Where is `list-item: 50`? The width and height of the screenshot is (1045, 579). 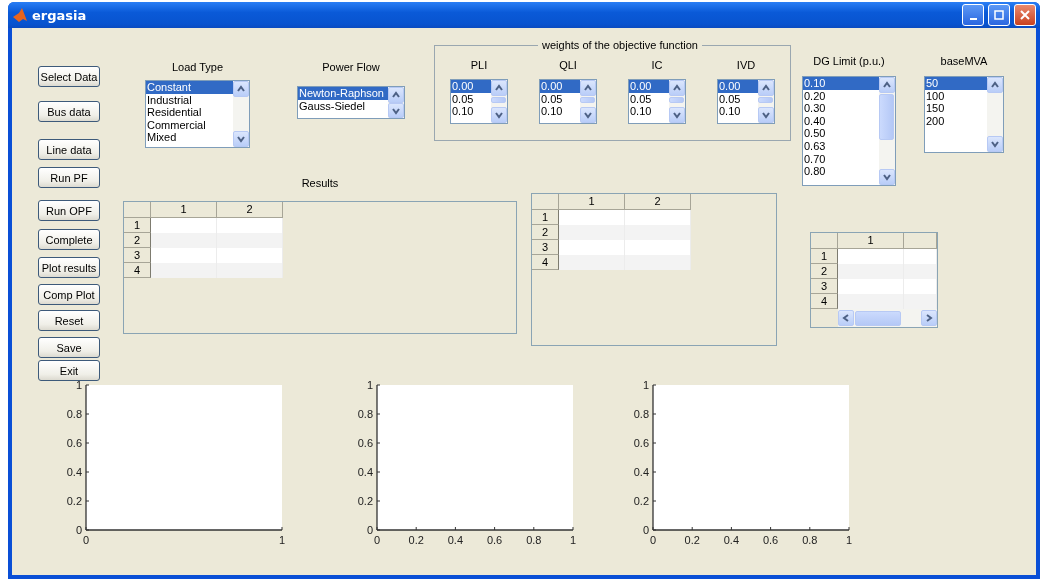
list-item: 50 is located at coordinates (956, 83).